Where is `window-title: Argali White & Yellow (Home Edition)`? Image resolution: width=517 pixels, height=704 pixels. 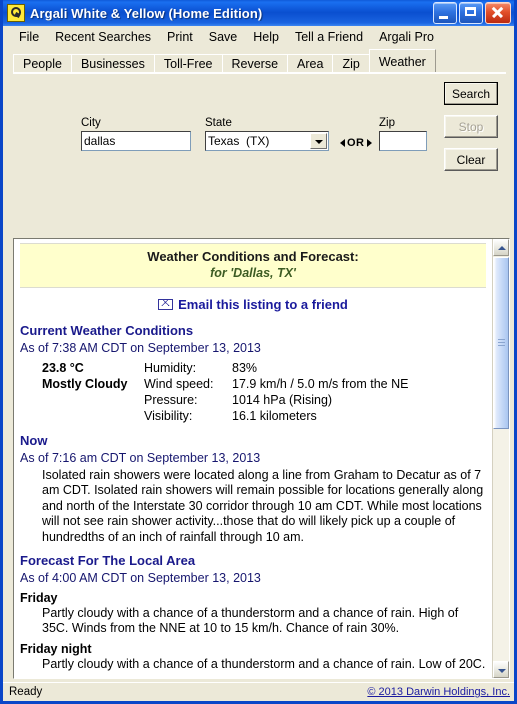 window-title: Argali White & Yellow (Home Edition) is located at coordinates (146, 13).